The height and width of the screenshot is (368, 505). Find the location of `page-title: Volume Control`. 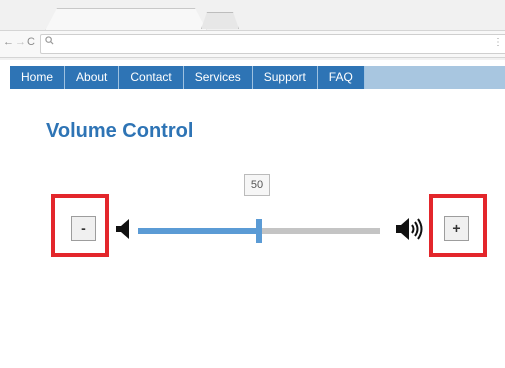

page-title: Volume Control is located at coordinates (120, 131).